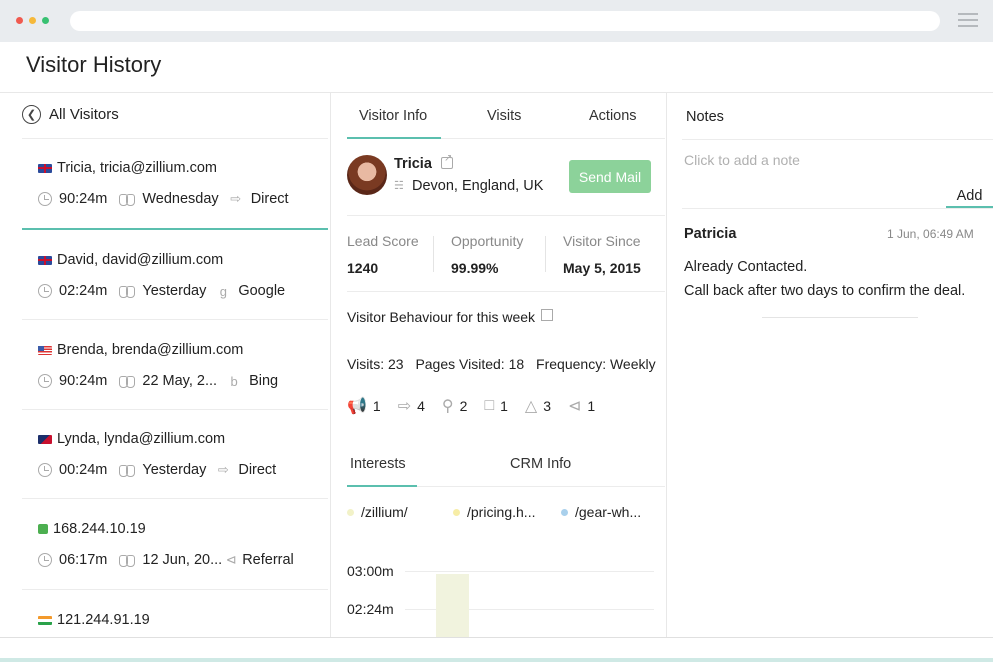 This screenshot has width=993, height=662. I want to click on visit-source: Referral, so click(268, 560).